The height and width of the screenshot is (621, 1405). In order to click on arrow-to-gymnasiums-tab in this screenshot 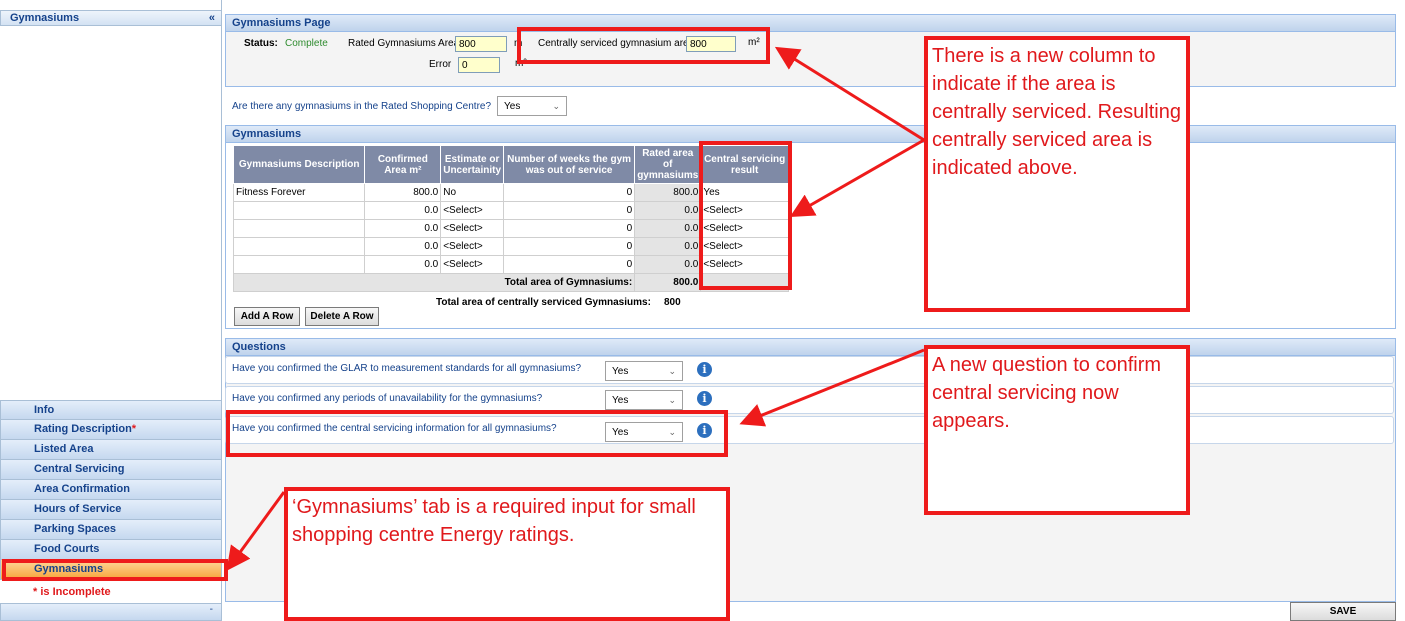, I will do `click(256, 531)`.